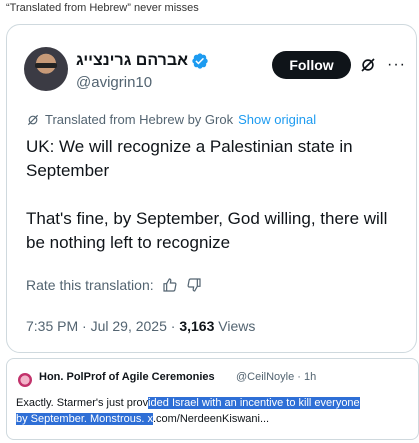 This screenshot has height=443, width=419. Describe the element at coordinates (276, 377) in the screenshot. I see `reply-handle-time: @CeilNoyle · 1h` at that location.